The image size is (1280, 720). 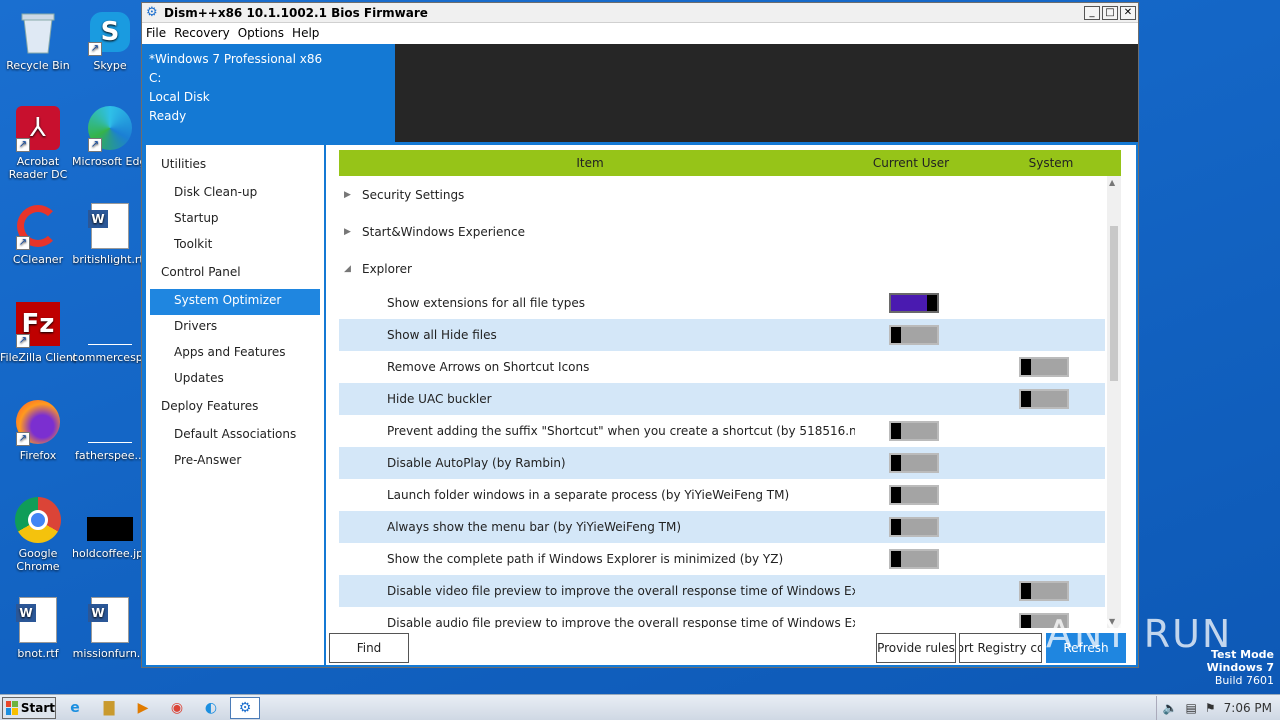 I want to click on minimize-button: _, so click(x=1092, y=12).